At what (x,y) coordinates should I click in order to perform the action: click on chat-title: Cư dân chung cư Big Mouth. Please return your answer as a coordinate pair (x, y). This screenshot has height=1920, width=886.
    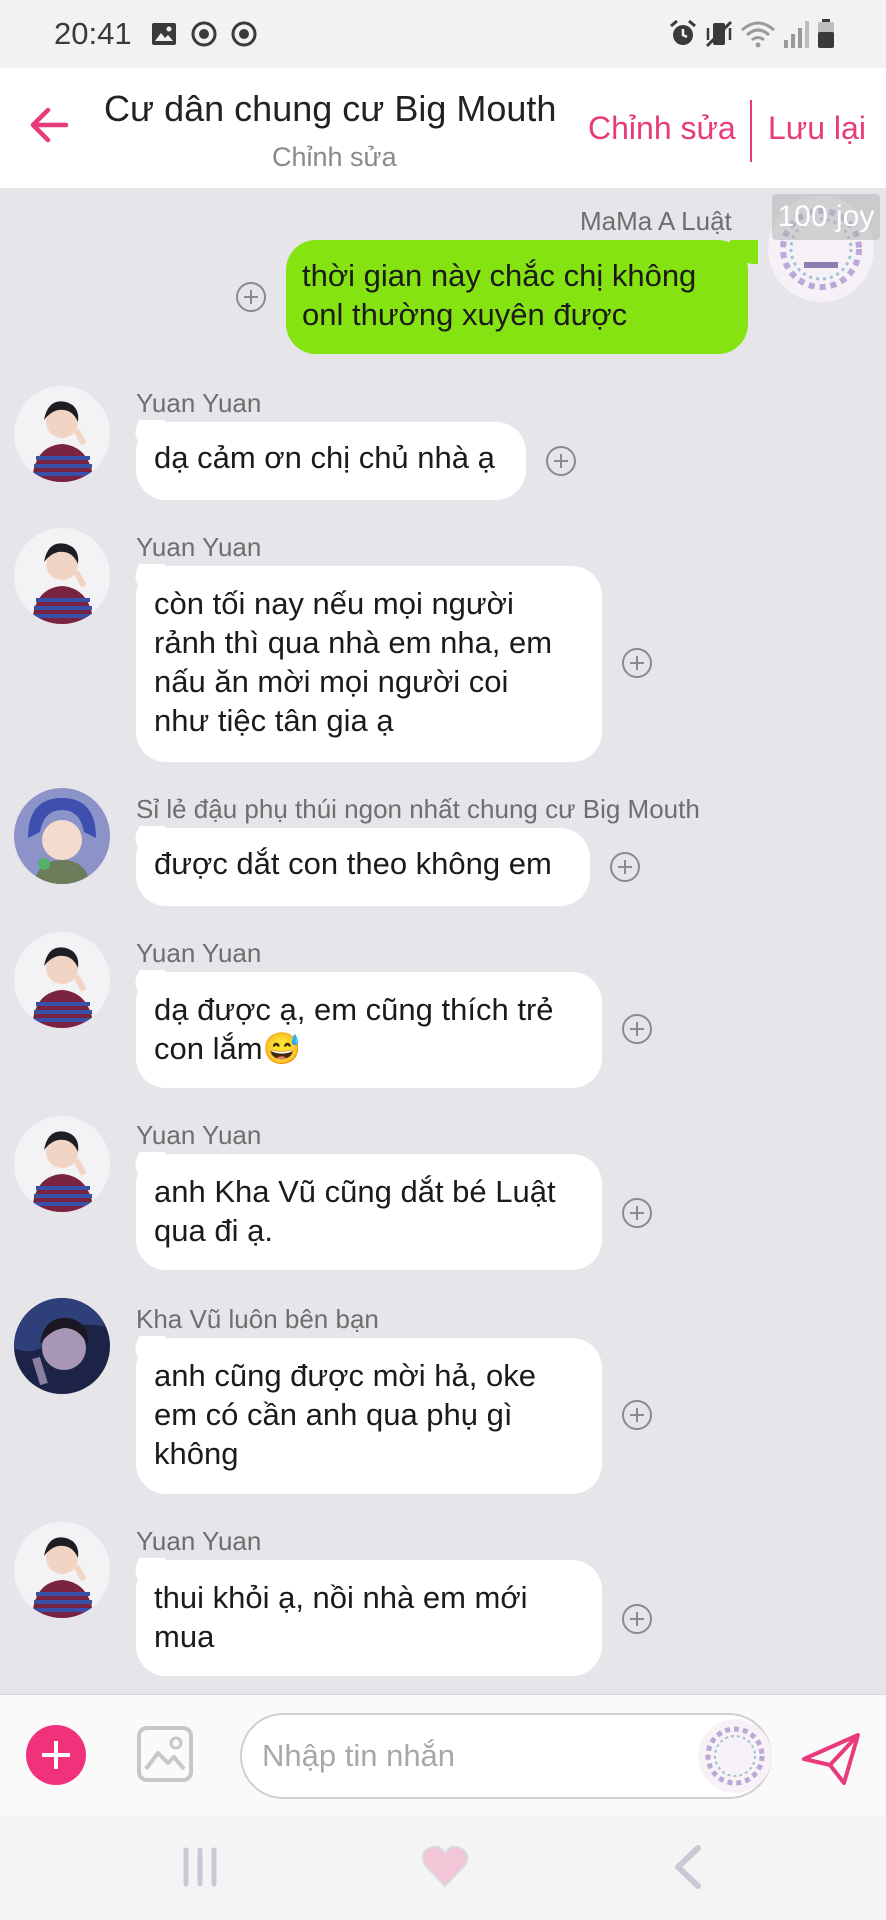
    Looking at the image, I should click on (330, 108).